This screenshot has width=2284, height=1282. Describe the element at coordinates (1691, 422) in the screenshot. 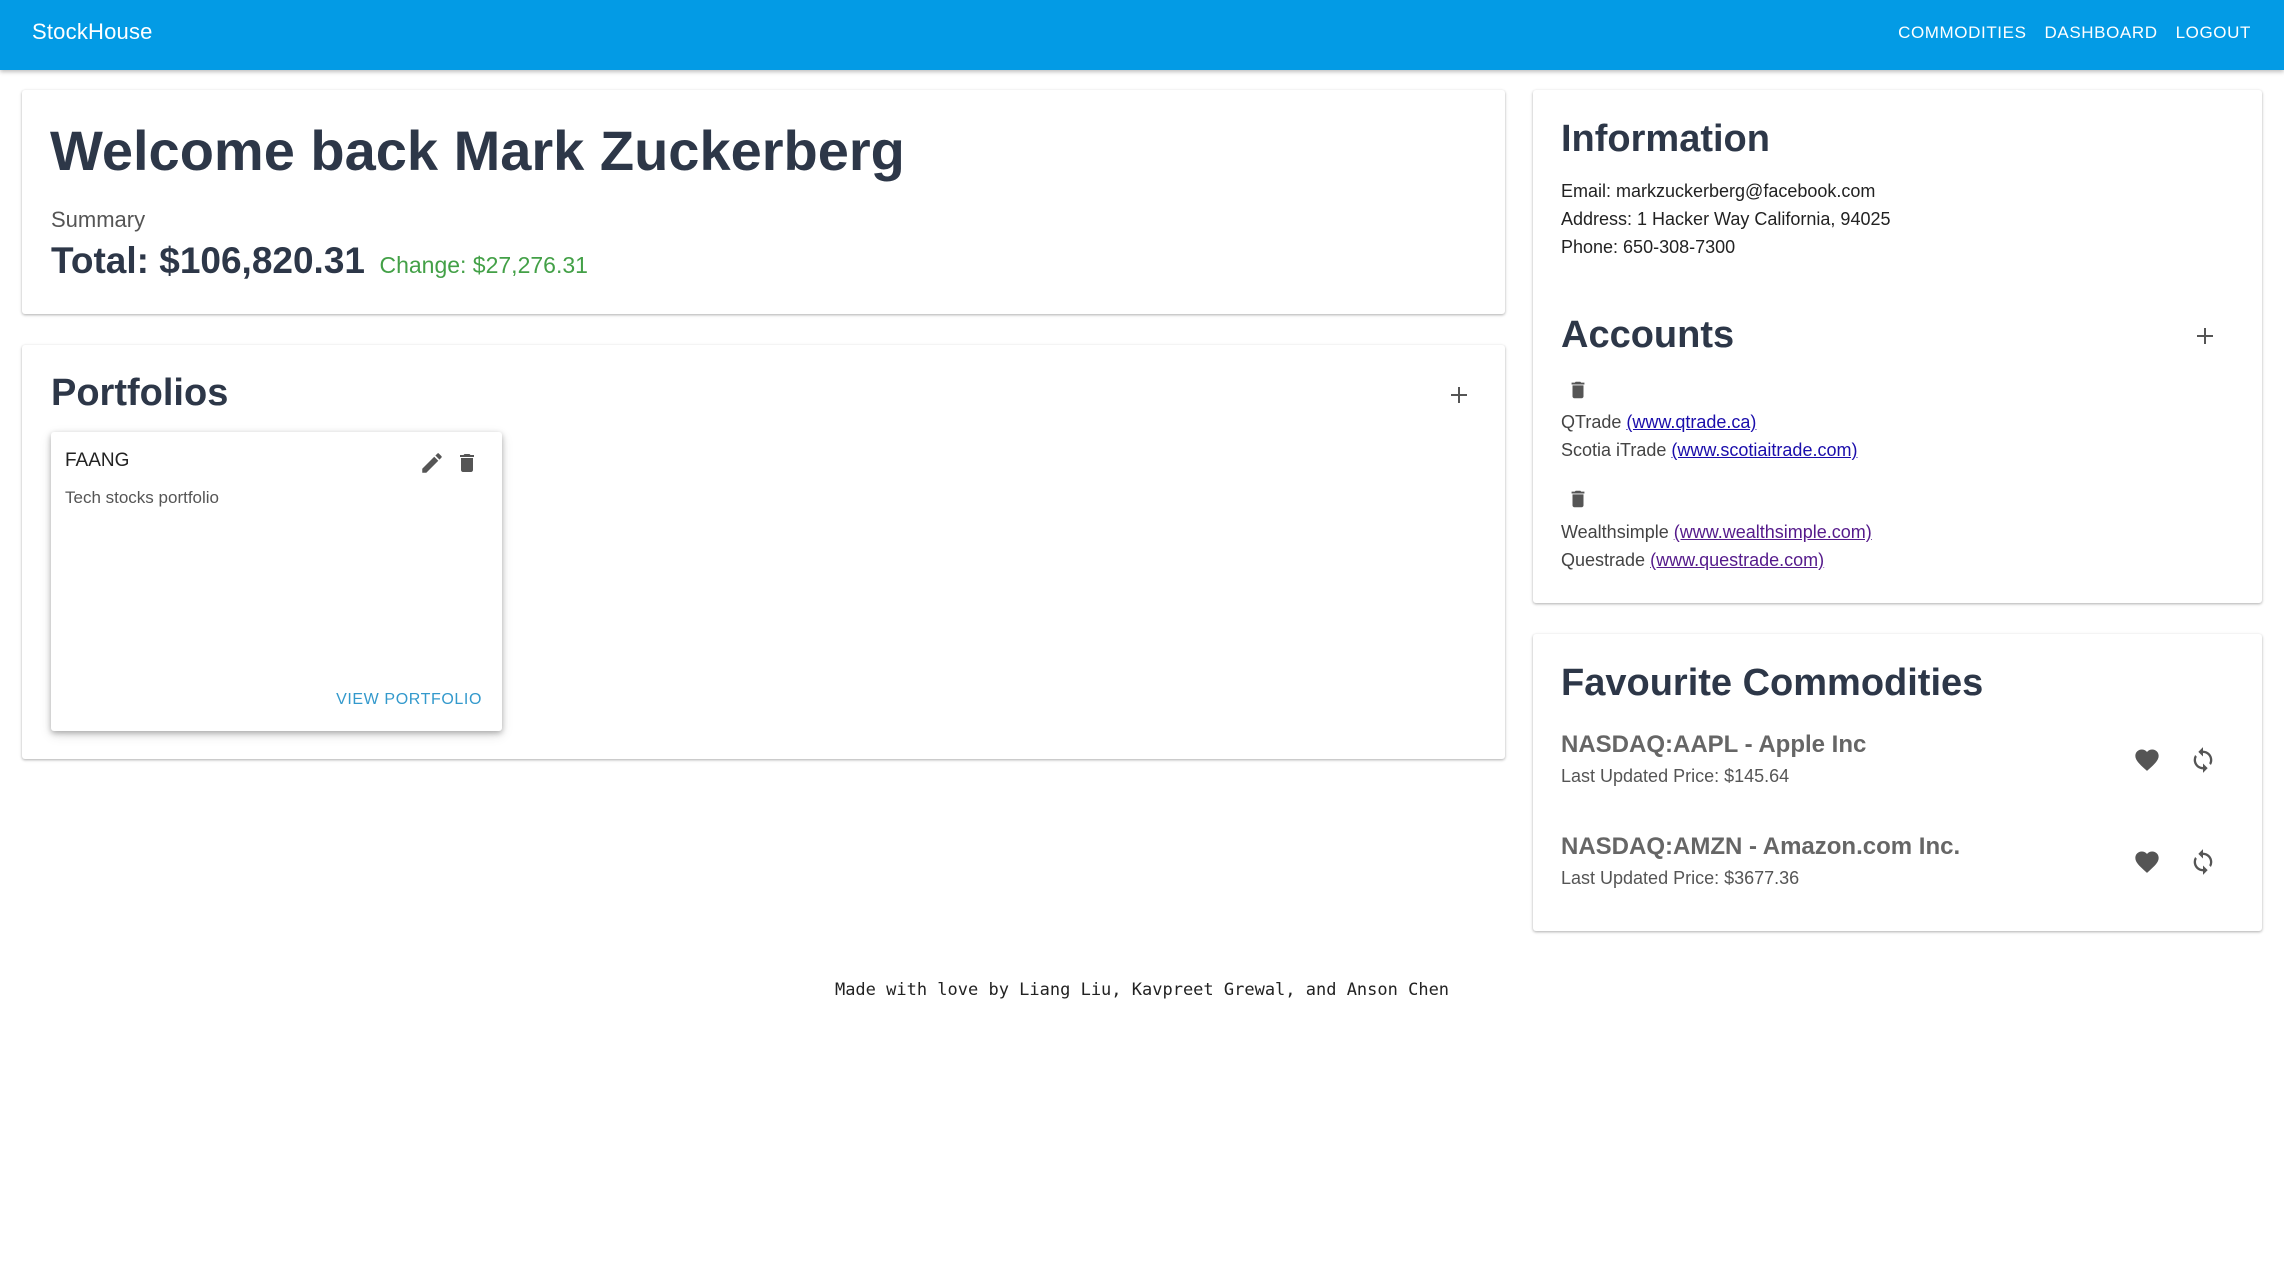

I see `account-link: (www.qtrade.ca)` at that location.